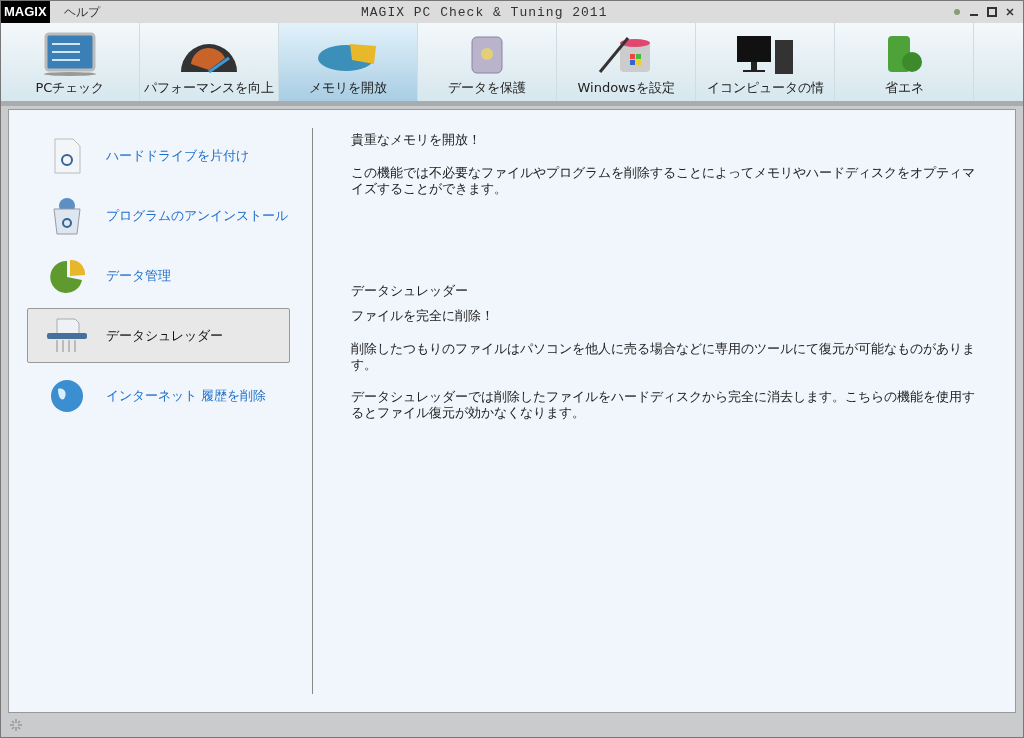 This screenshot has height=738, width=1024. I want to click on maximize-icon, so click(992, 12).